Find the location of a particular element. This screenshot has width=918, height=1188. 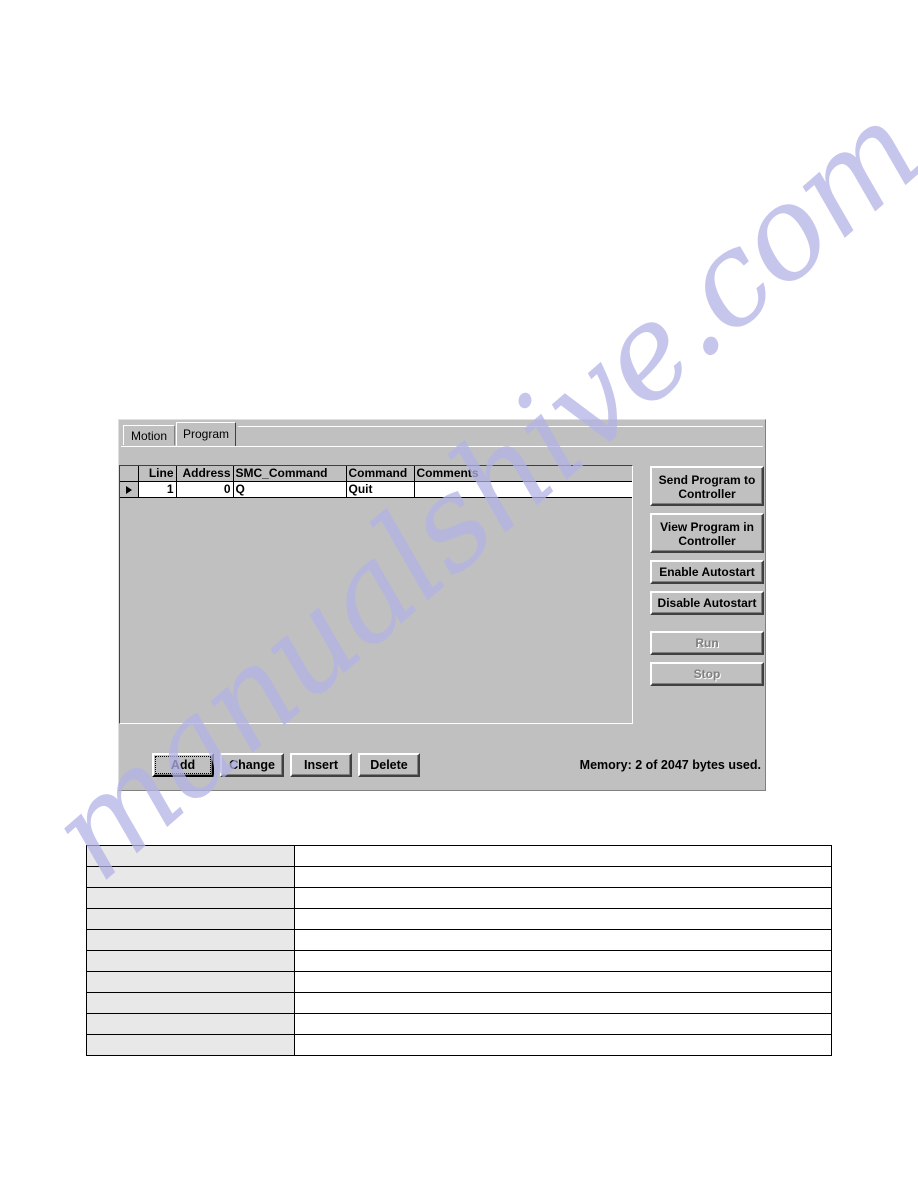

tab-page-top-edge is located at coordinates (442, 447).